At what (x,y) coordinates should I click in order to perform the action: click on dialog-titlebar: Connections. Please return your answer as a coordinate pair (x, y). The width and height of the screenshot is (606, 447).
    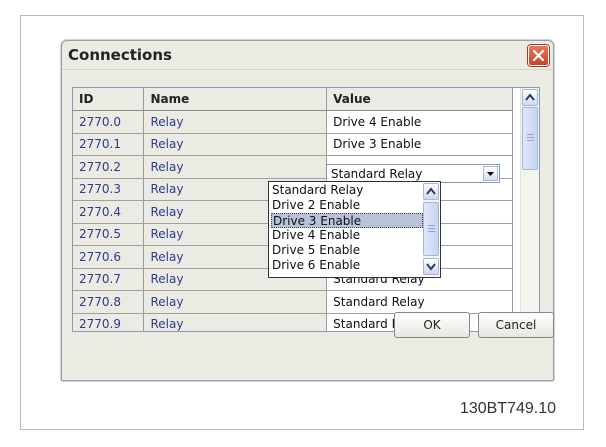
    Looking at the image, I should click on (307, 55).